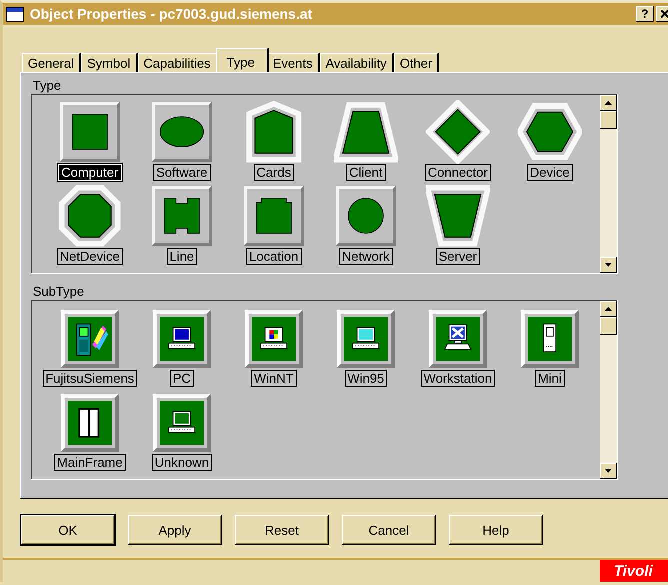  Describe the element at coordinates (178, 62) in the screenshot. I see `tab: Capabilities` at that location.